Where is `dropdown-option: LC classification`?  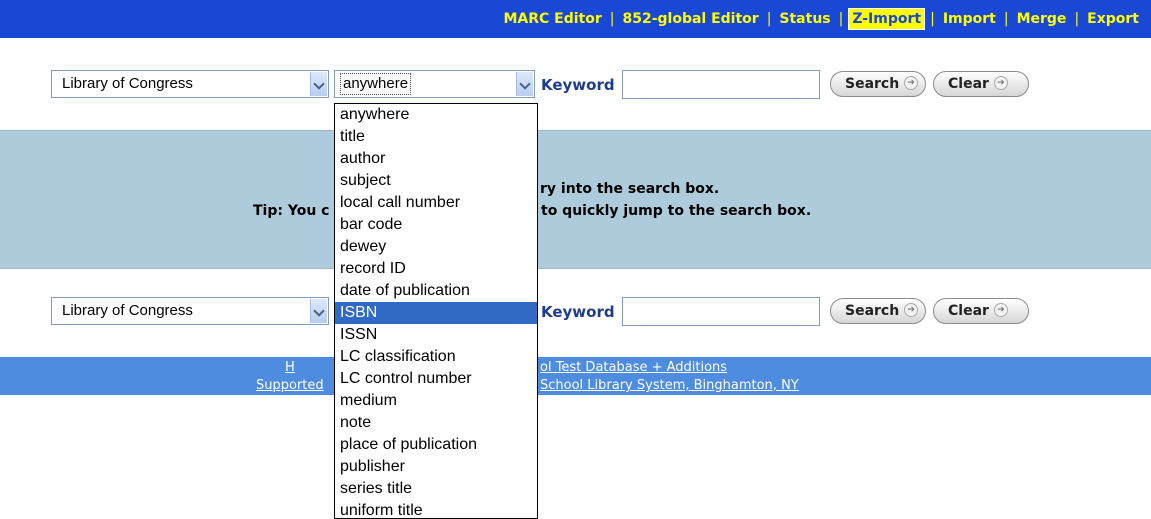 dropdown-option: LC classification is located at coordinates (436, 357).